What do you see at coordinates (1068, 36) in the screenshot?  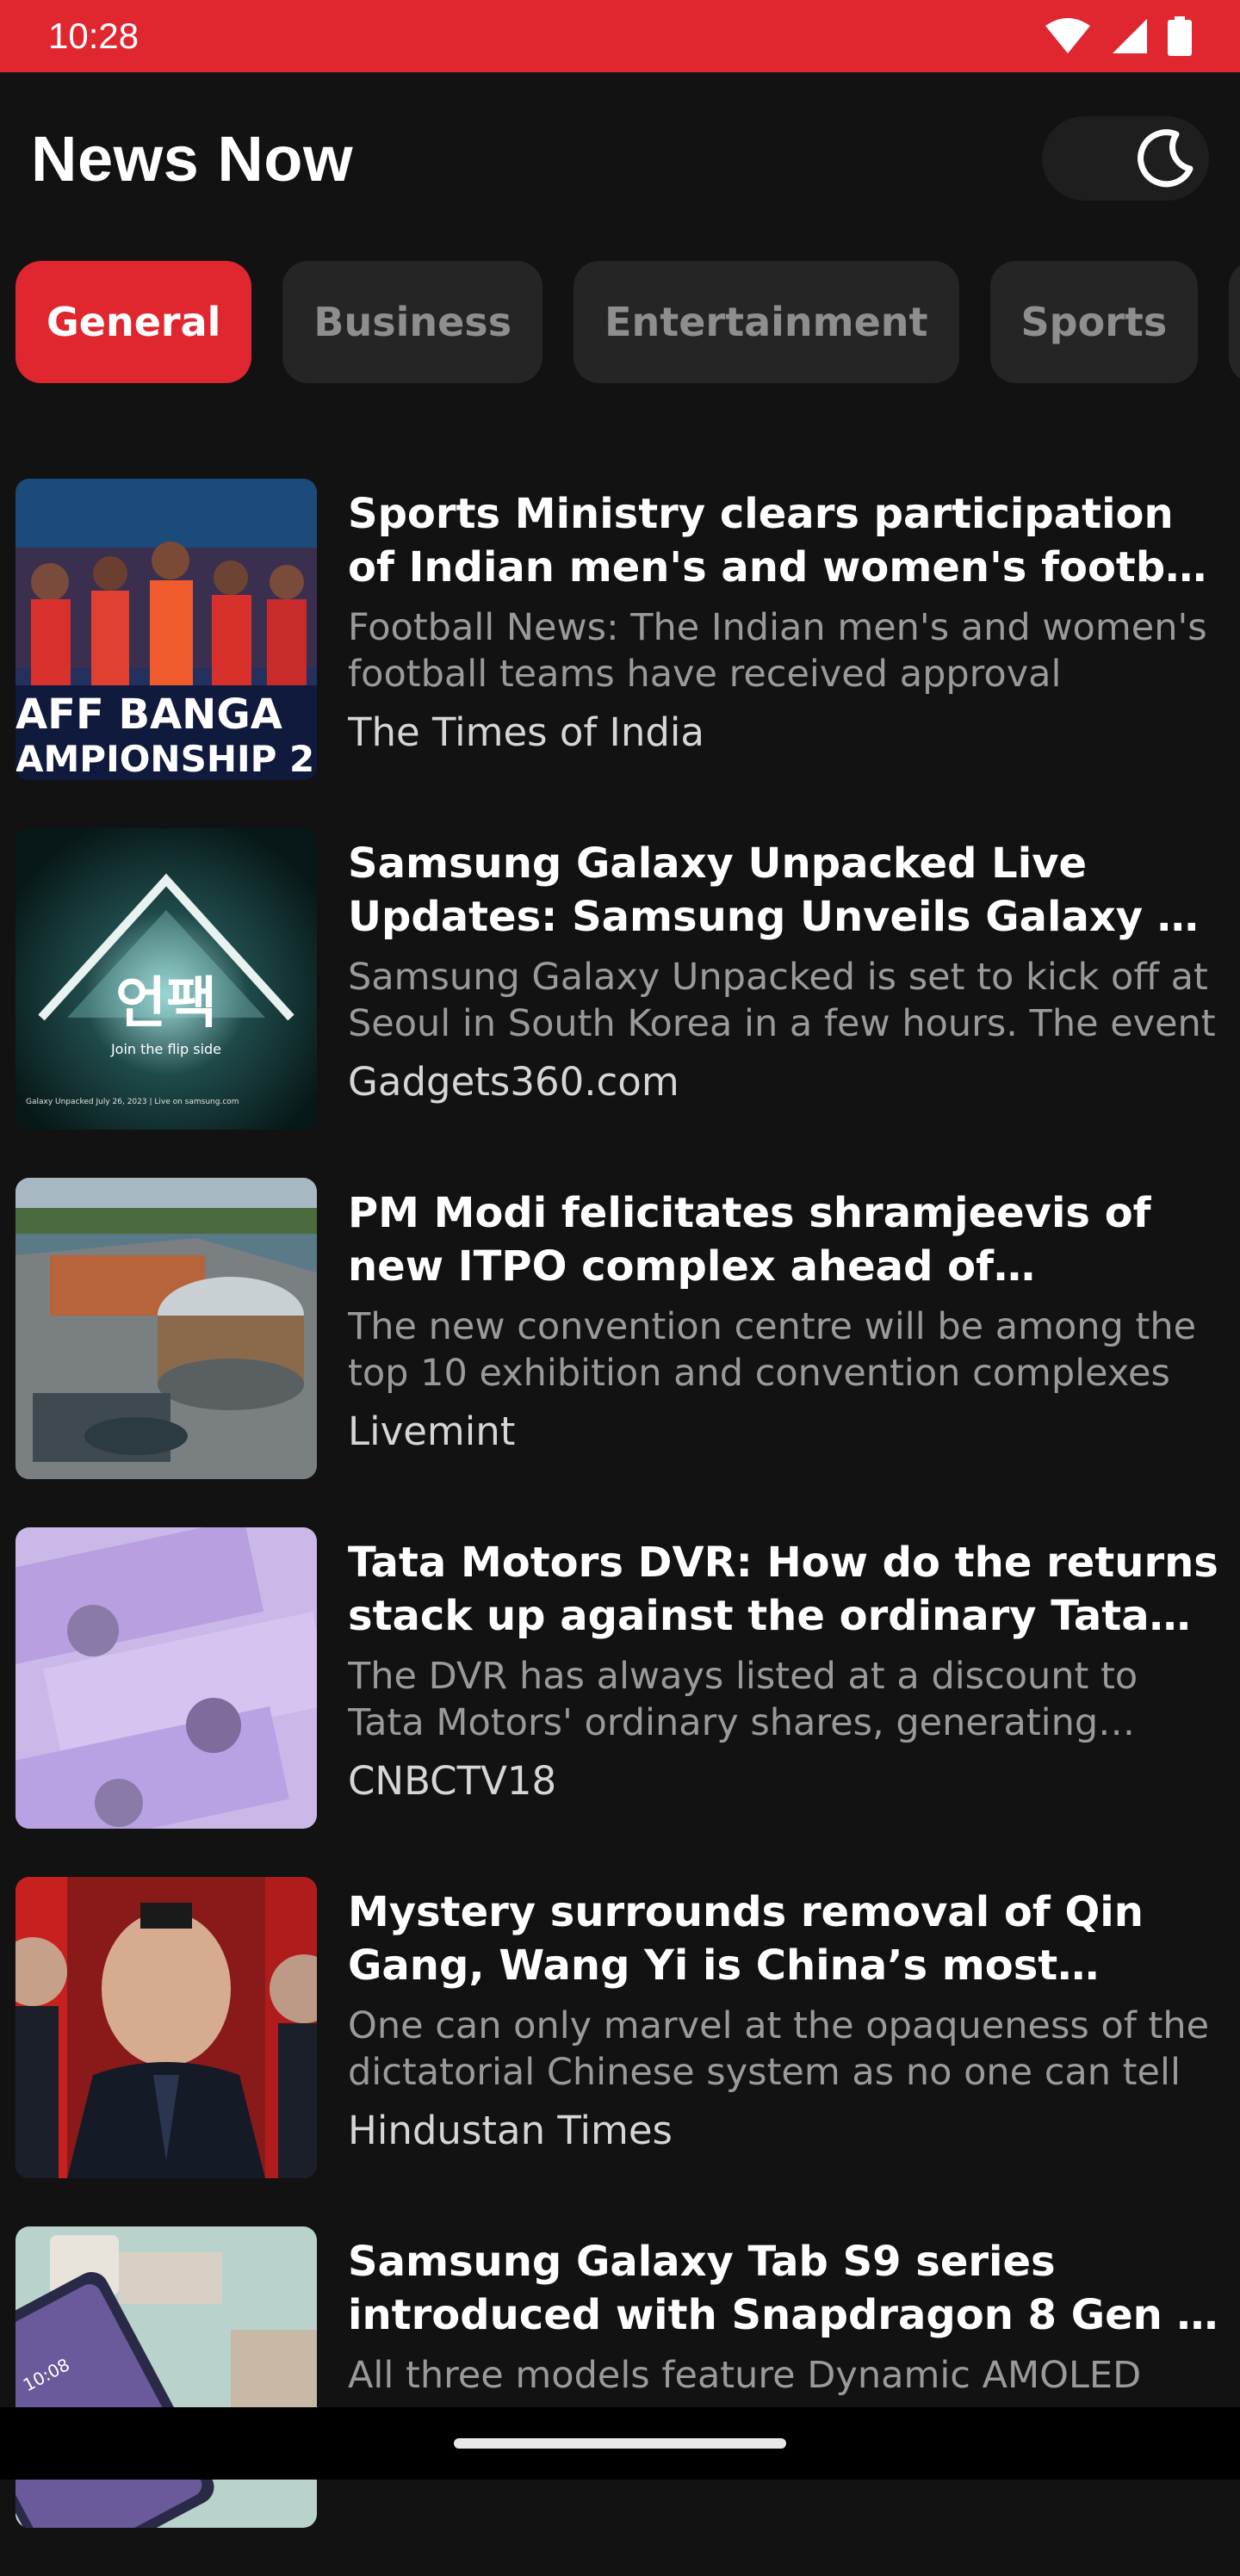 I see `wifi-icon` at bounding box center [1068, 36].